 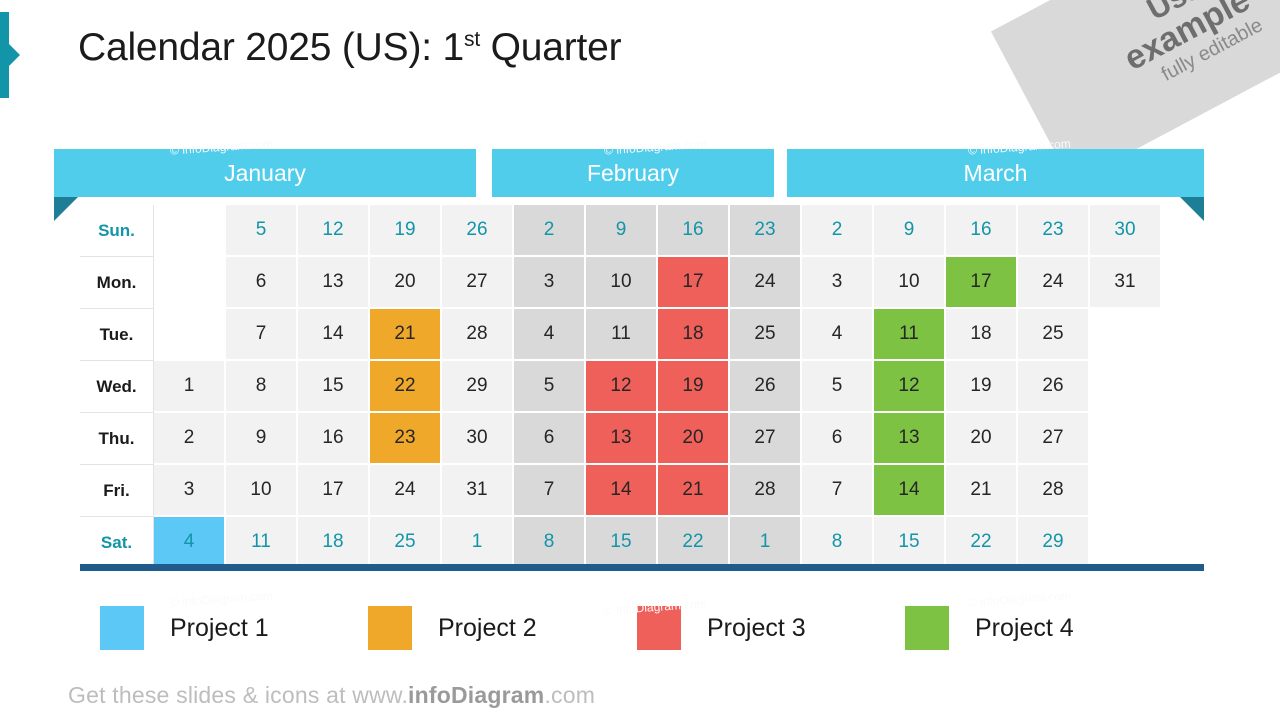 I want to click on month-header-february: February, so click(x=633, y=173).